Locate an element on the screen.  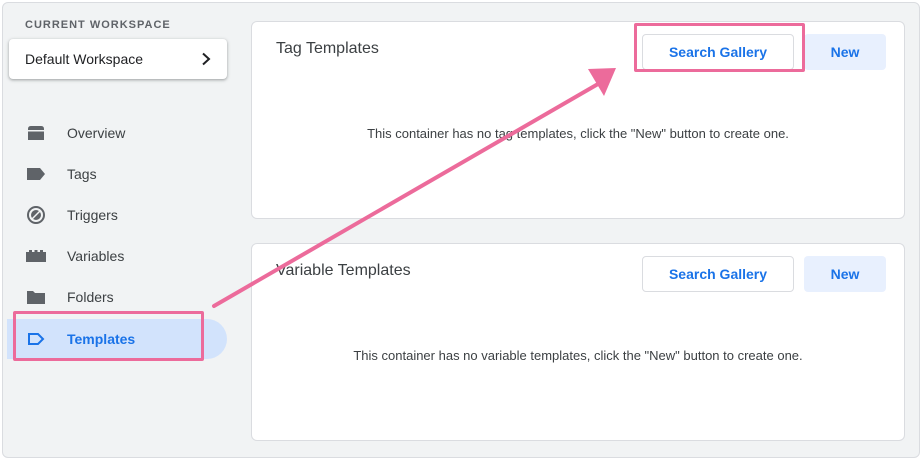
sidebar-item-label: Overview is located at coordinates (96, 133).